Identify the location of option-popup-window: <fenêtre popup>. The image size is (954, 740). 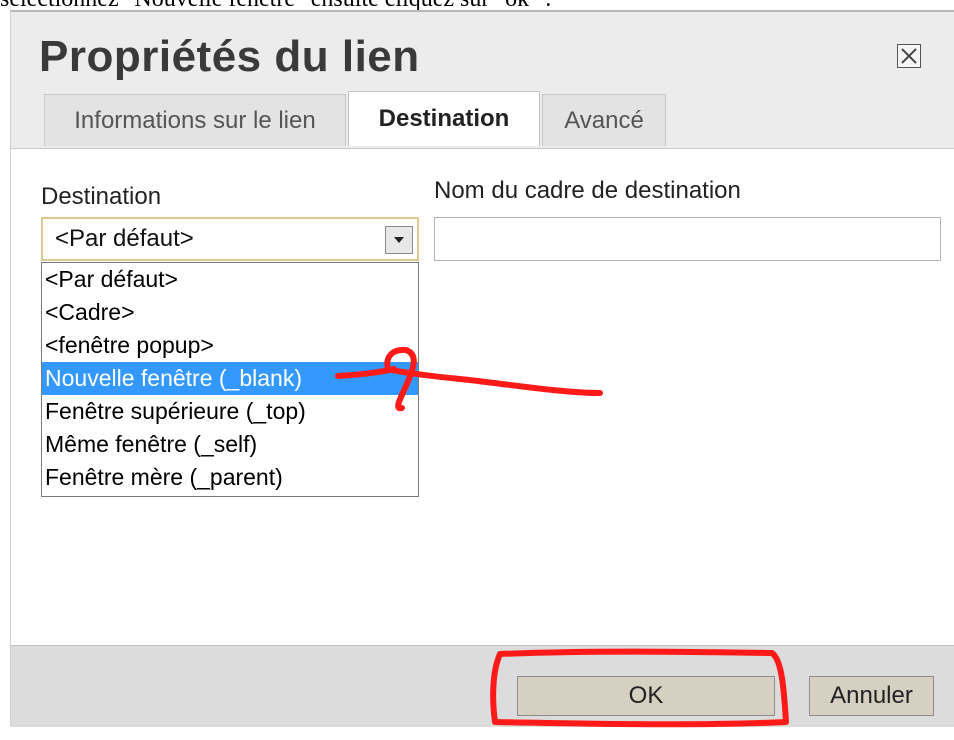
(230, 345).